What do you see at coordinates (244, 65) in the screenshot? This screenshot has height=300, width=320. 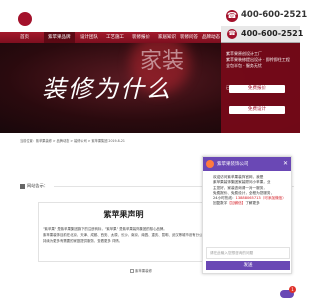 I see `side-line-3: 全包半包 · 服务无忧` at bounding box center [244, 65].